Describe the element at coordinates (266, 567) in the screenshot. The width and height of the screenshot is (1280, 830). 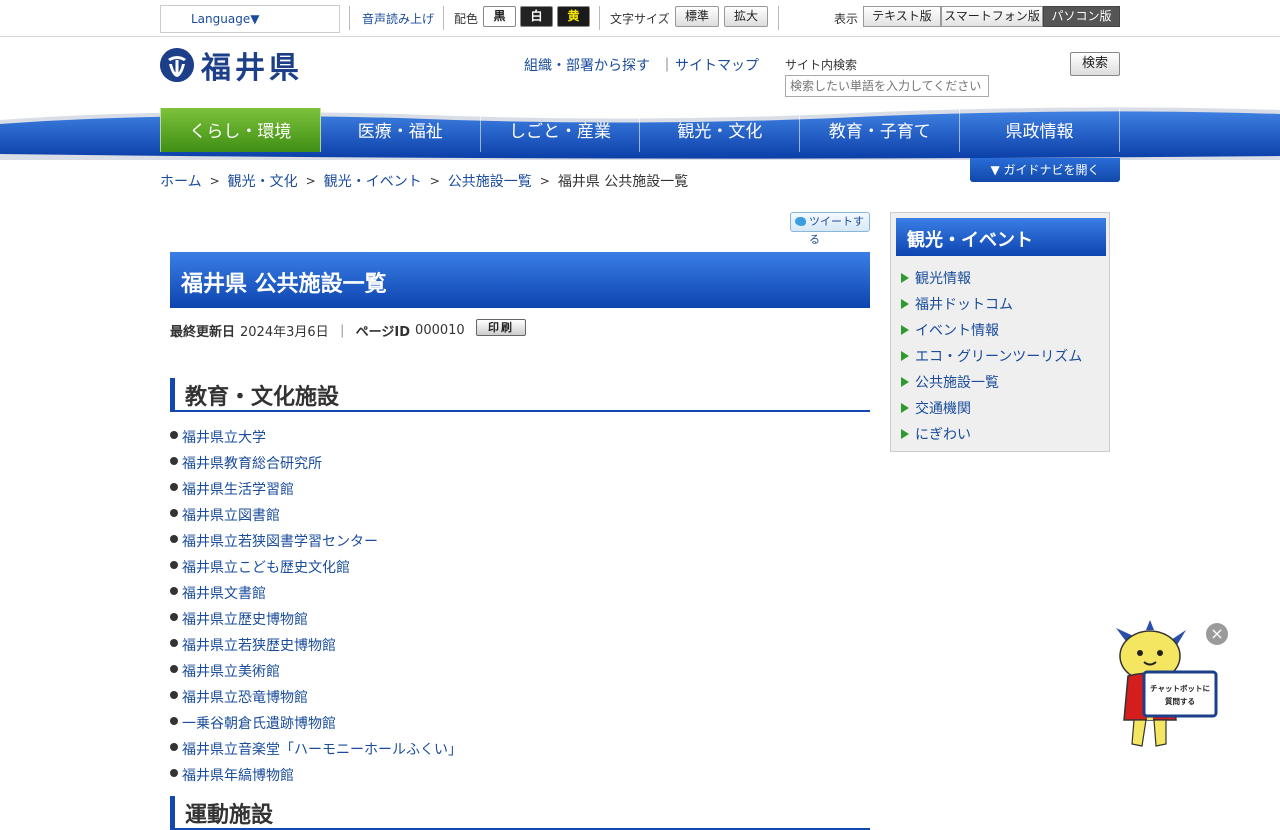
I see `facility-link: 福井県立こども歴史文化館` at that location.